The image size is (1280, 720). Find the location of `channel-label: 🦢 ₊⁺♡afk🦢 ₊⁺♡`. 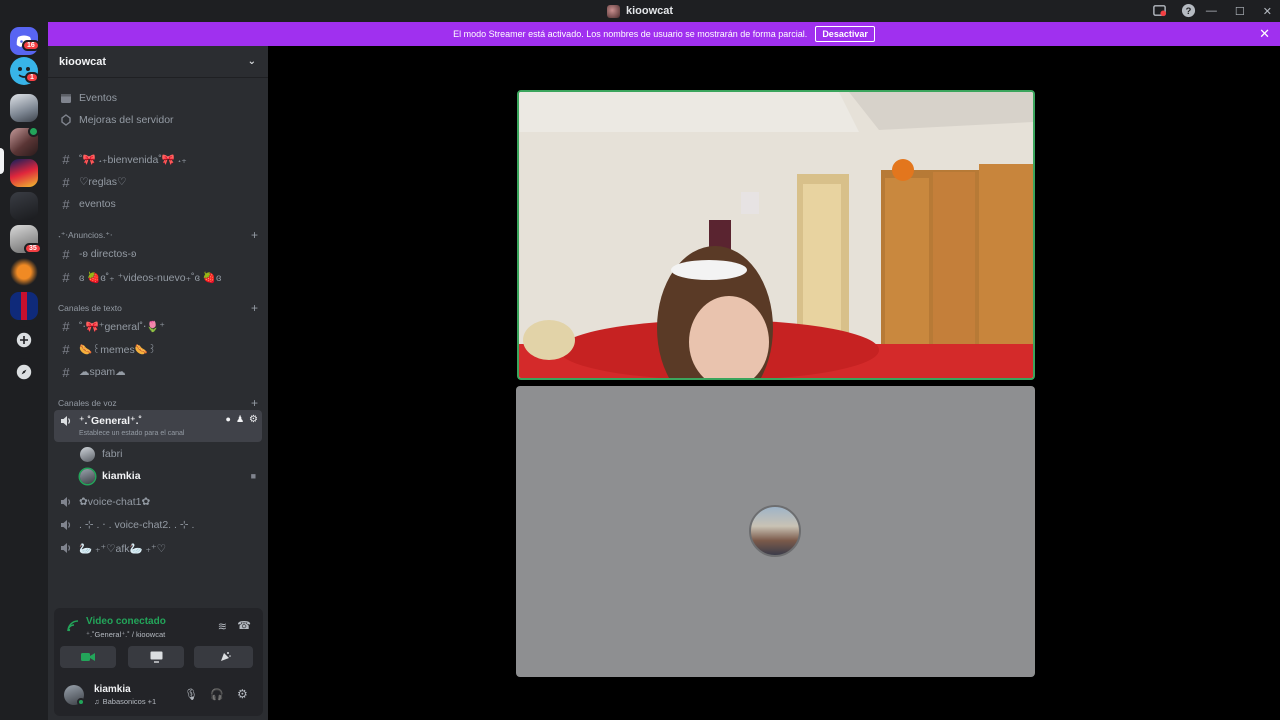

channel-label: 🦢 ₊⁺♡afk🦢 ₊⁺♡ is located at coordinates (122, 548).